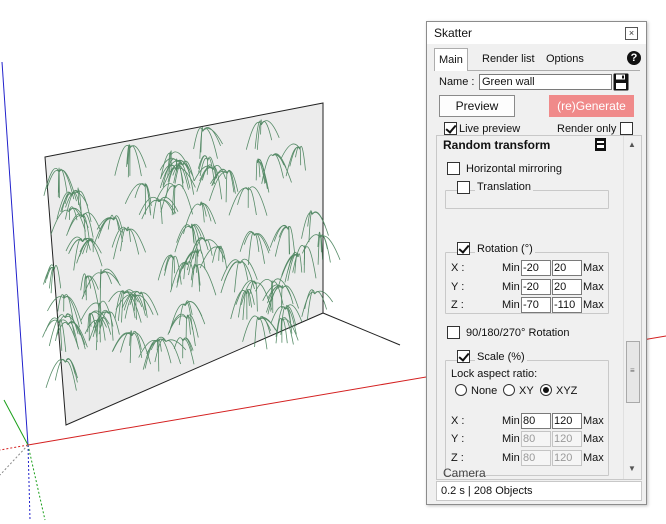 This screenshot has height=524, width=666. What do you see at coordinates (518, 333) in the screenshot?
I see `rotation-90-label: 90/180/270° Rotation` at bounding box center [518, 333].